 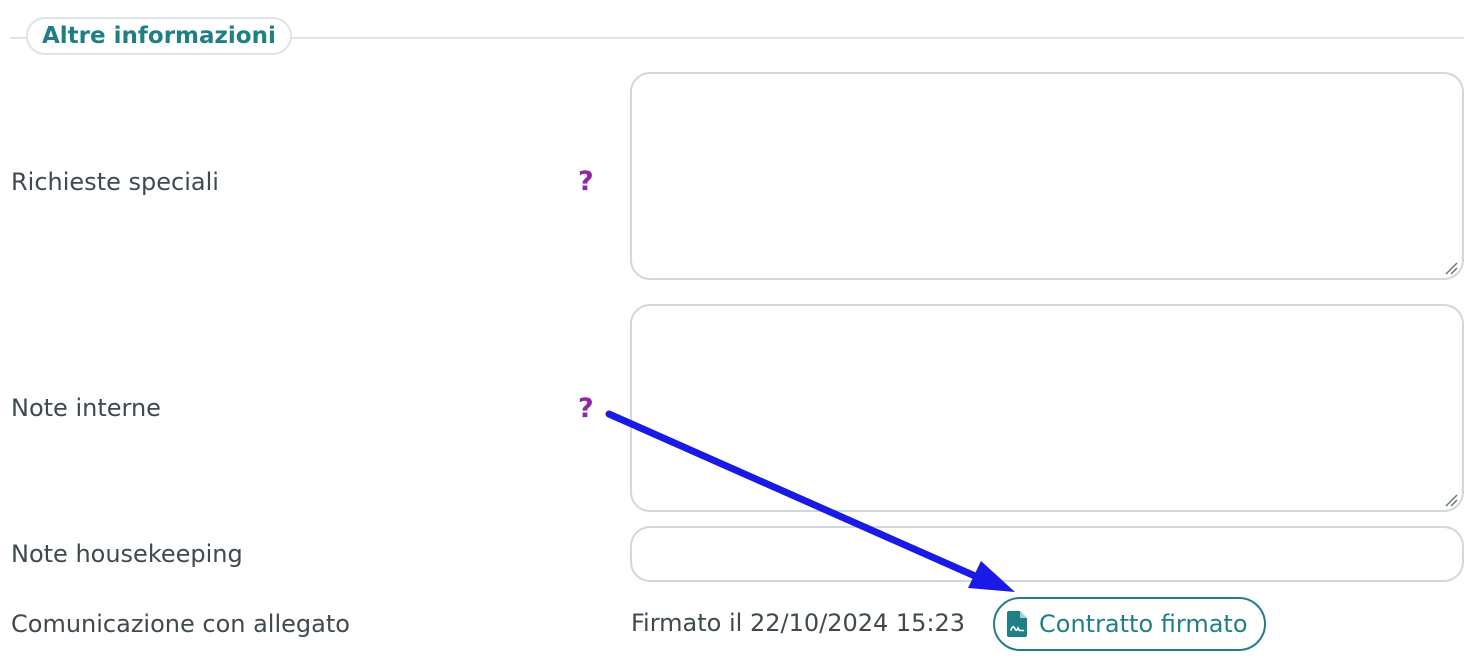 What do you see at coordinates (1143, 624) in the screenshot?
I see `signed-contract-button-label: Contratto firmato` at bounding box center [1143, 624].